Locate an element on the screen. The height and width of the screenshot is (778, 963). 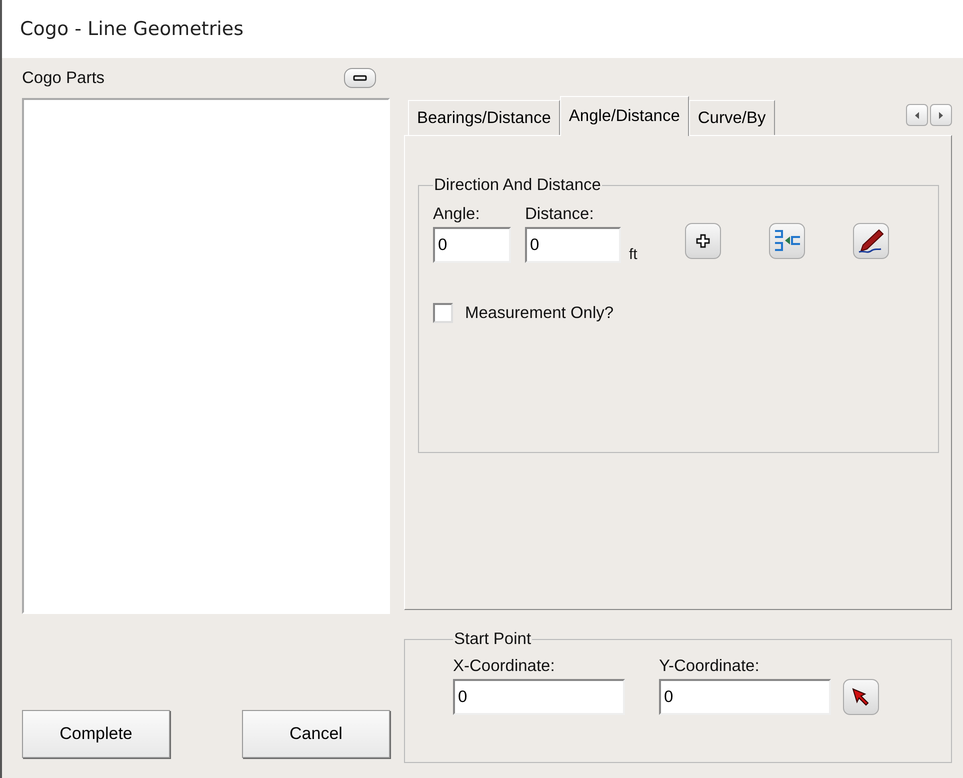
y-coordinate-field: 0 is located at coordinates (745, 697).